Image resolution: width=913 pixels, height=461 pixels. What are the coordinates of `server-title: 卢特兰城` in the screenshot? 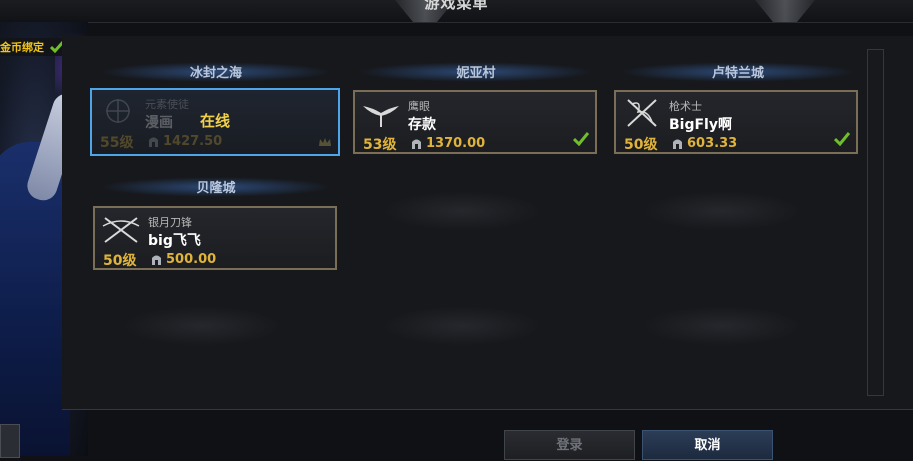 It's located at (738, 72).